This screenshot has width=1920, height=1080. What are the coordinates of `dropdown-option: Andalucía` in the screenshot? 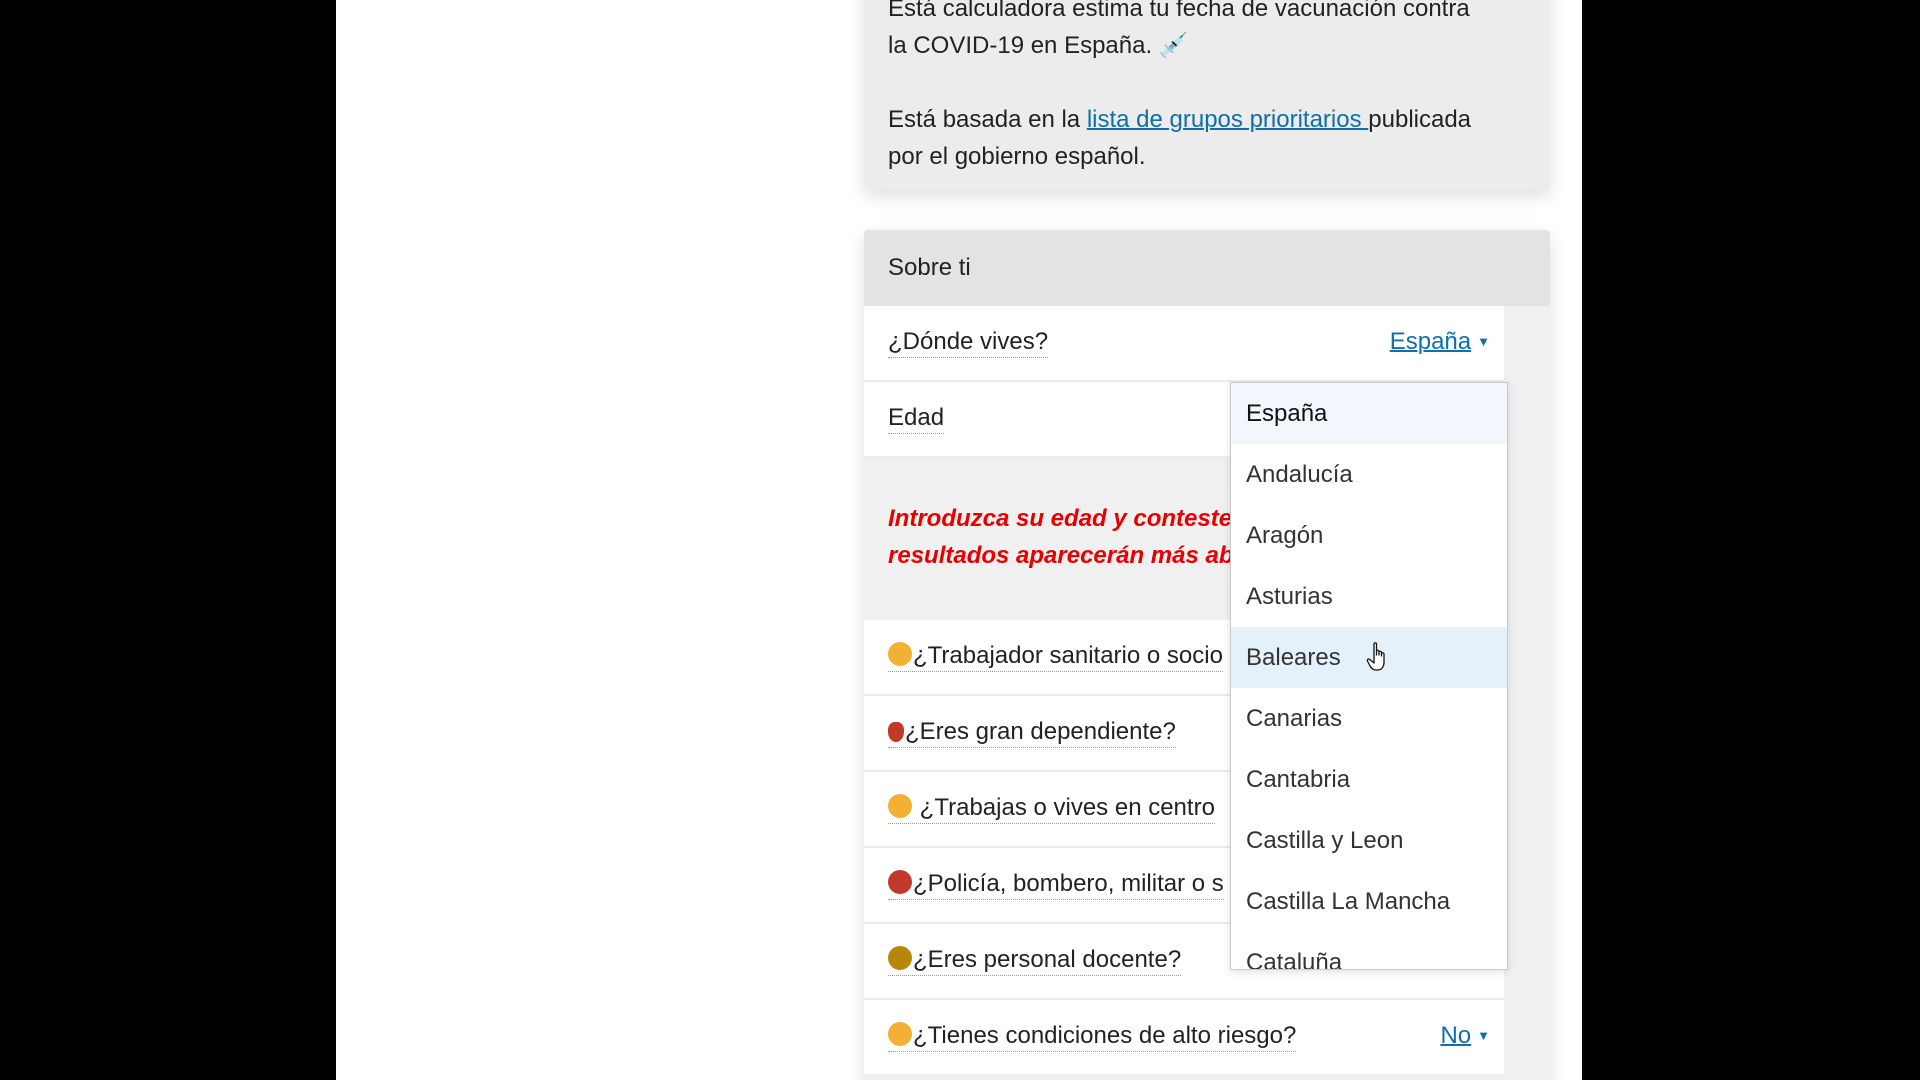 It's located at (1369, 474).